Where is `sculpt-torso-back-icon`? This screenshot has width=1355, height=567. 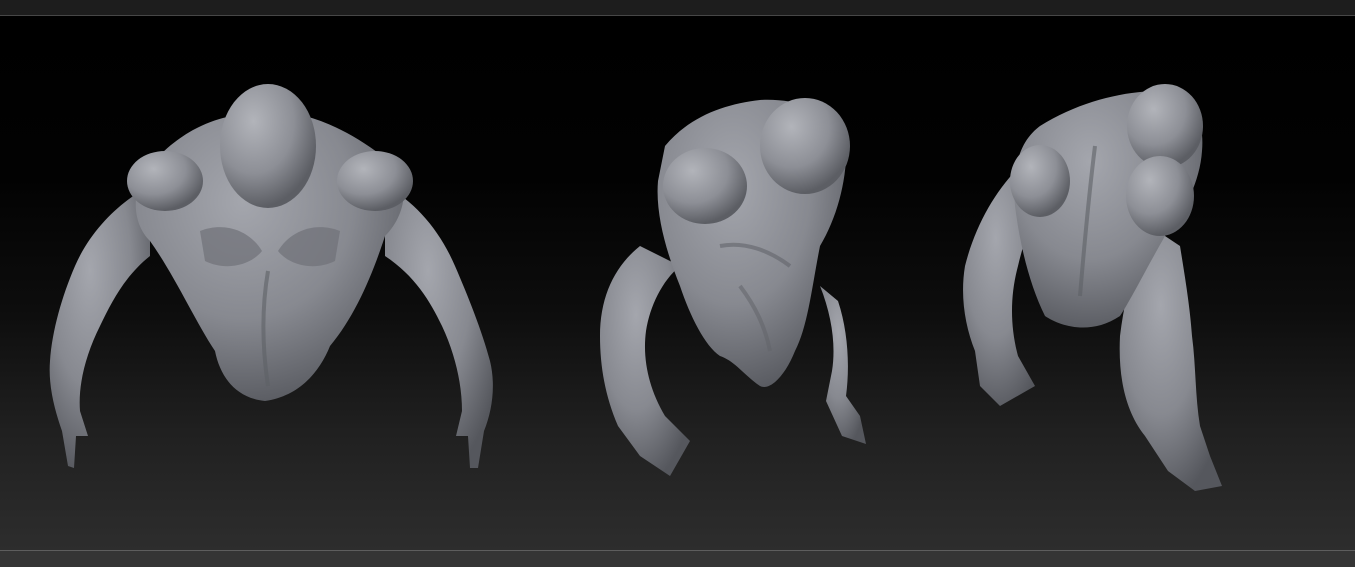
sculpt-torso-back-icon is located at coordinates (1092, 287).